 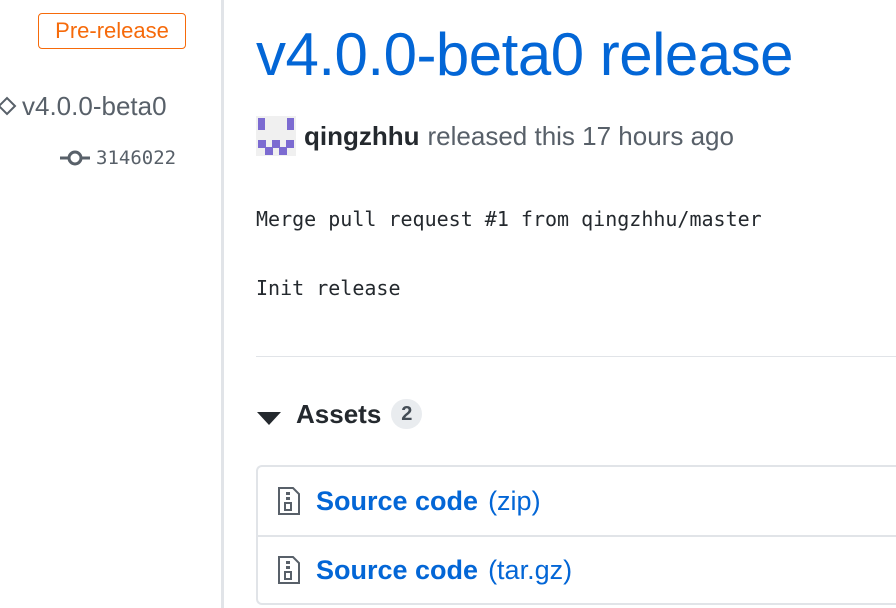 I want to click on asset-extension: (zip), so click(x=514, y=501).